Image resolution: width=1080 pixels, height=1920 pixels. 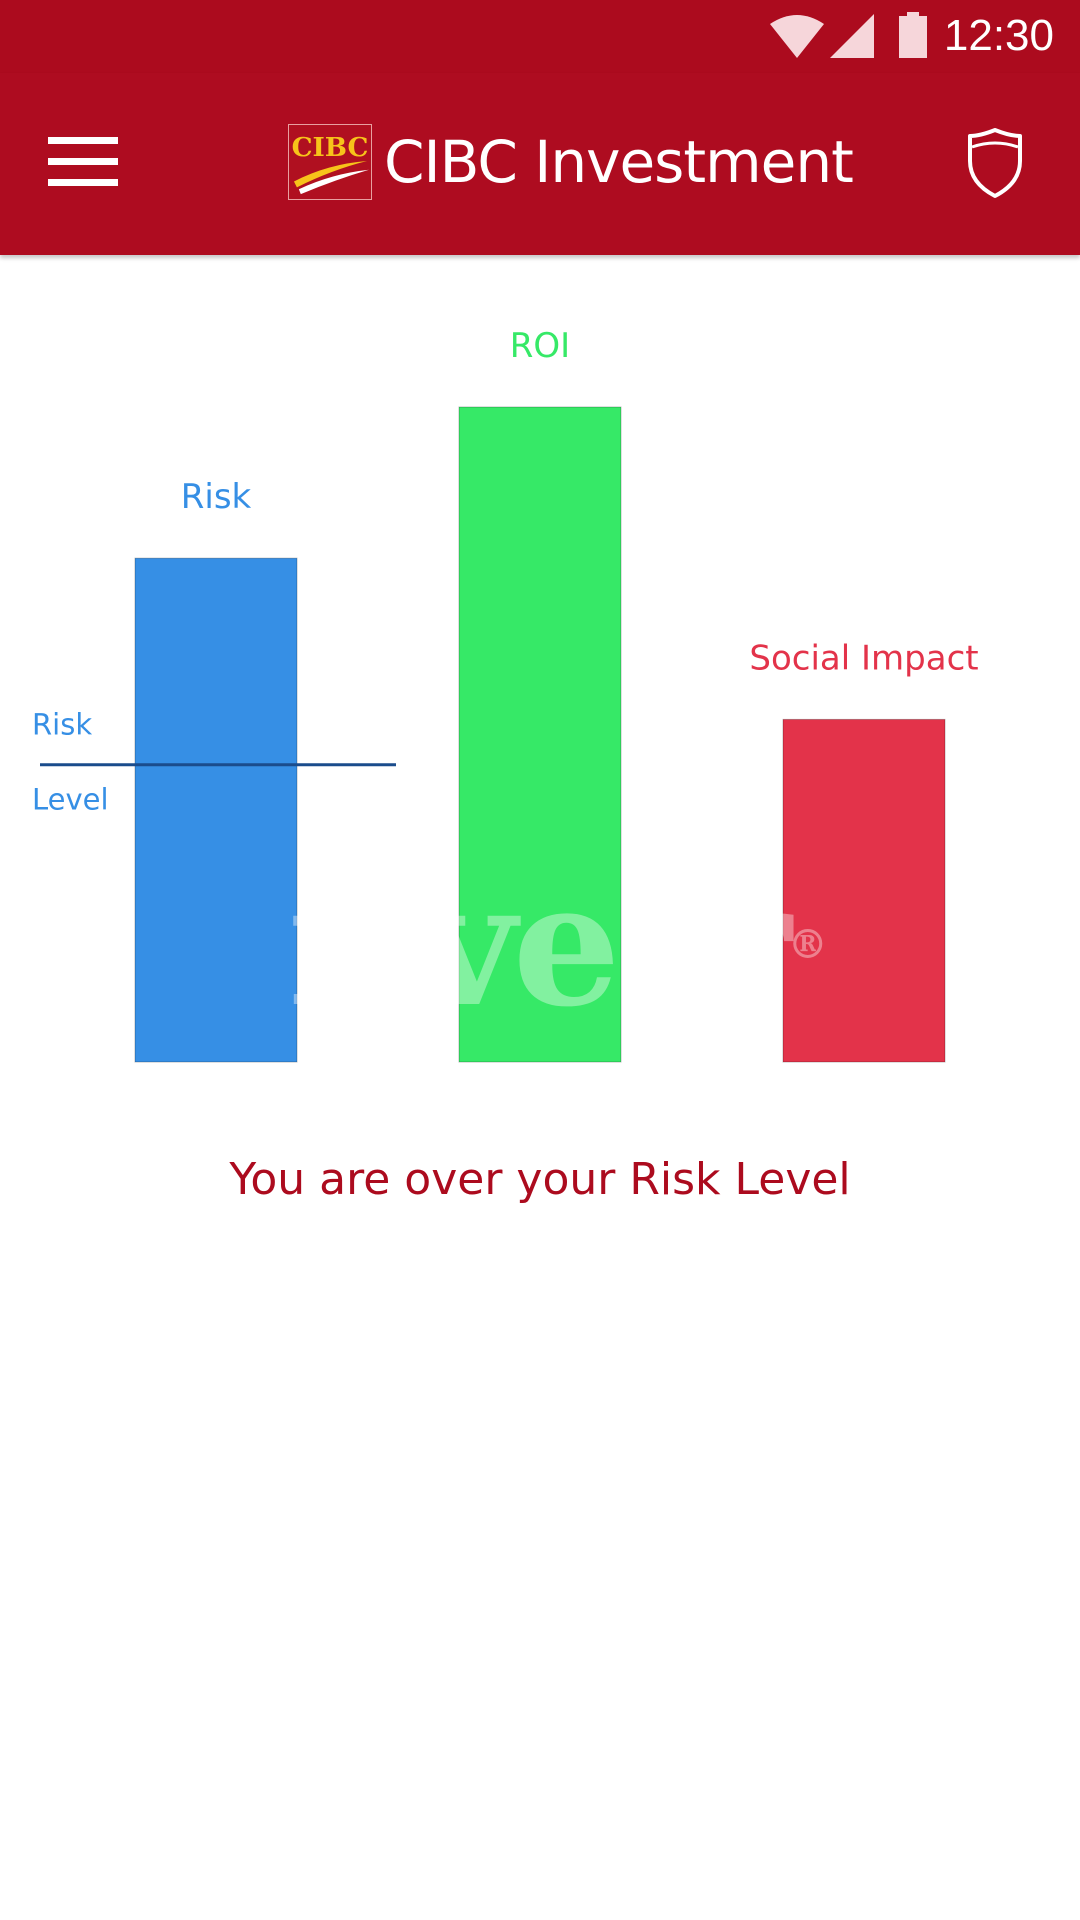 What do you see at coordinates (619, 162) in the screenshot?
I see `app-title: CIBC Investment` at bounding box center [619, 162].